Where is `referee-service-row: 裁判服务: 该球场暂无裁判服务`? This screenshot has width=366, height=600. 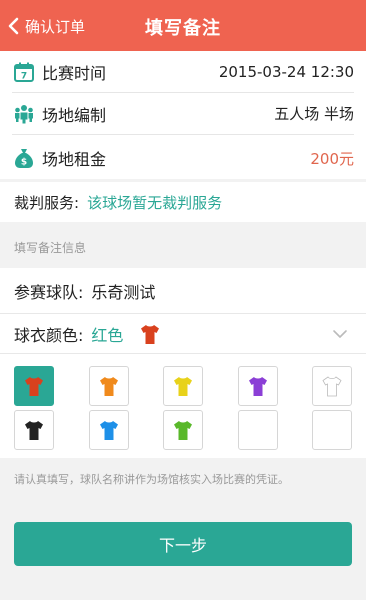 referee-service-row: 裁判服务: 该球场暂无裁判服务 is located at coordinates (183, 202).